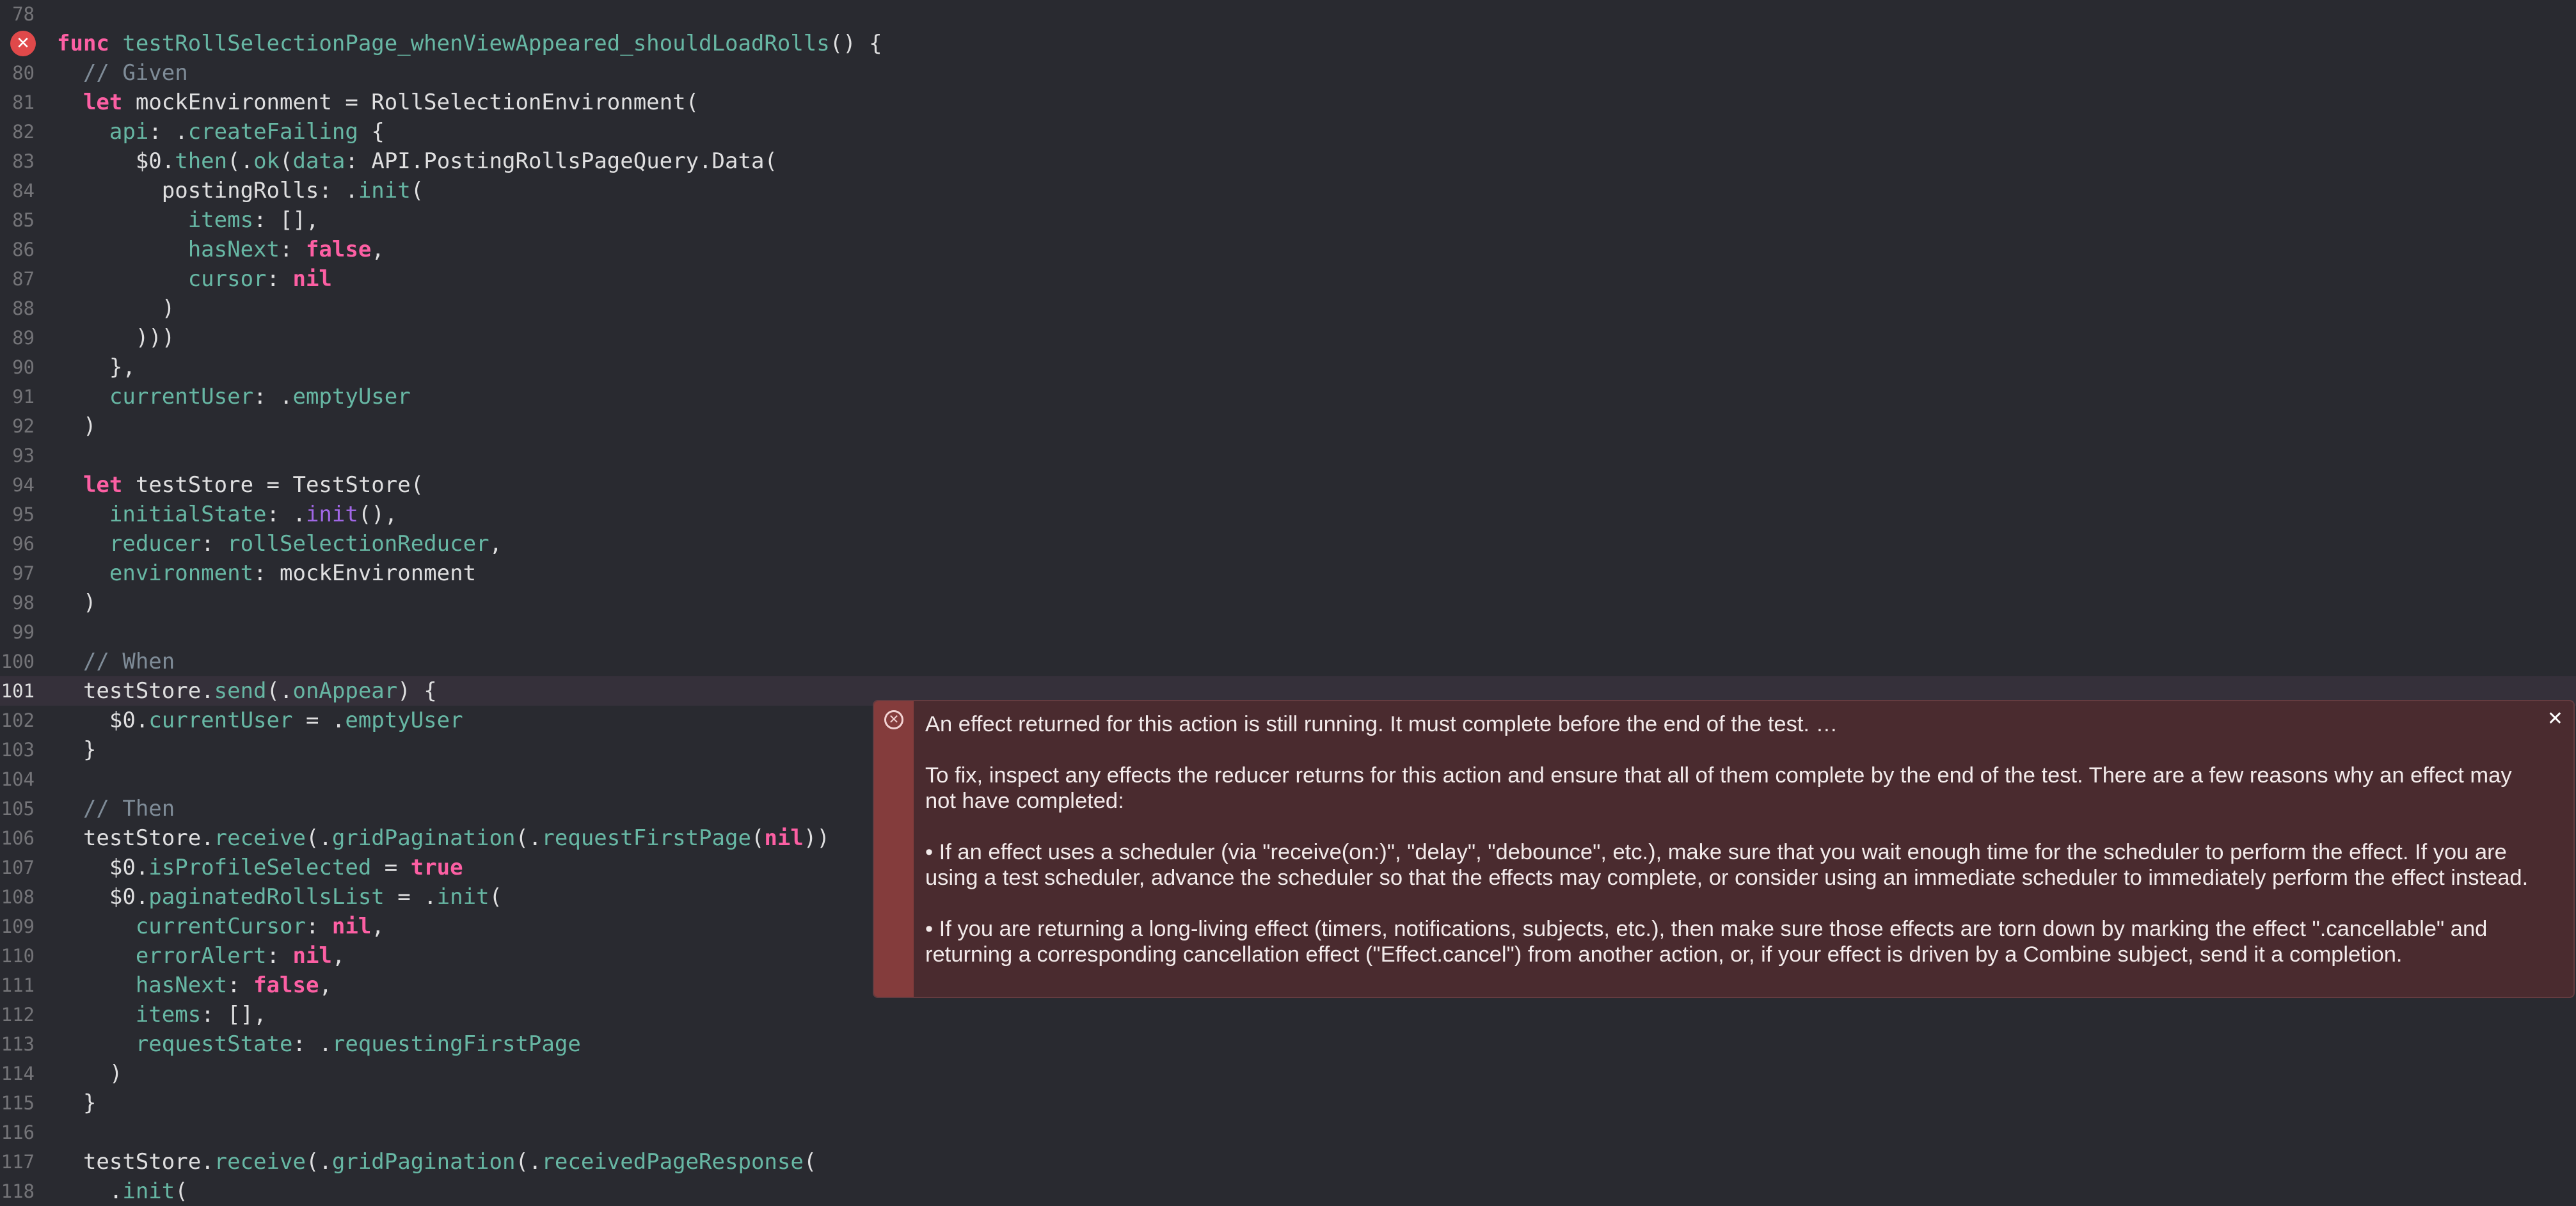 The height and width of the screenshot is (1206, 2576). What do you see at coordinates (77, 602) in the screenshot?
I see `code-token: )` at bounding box center [77, 602].